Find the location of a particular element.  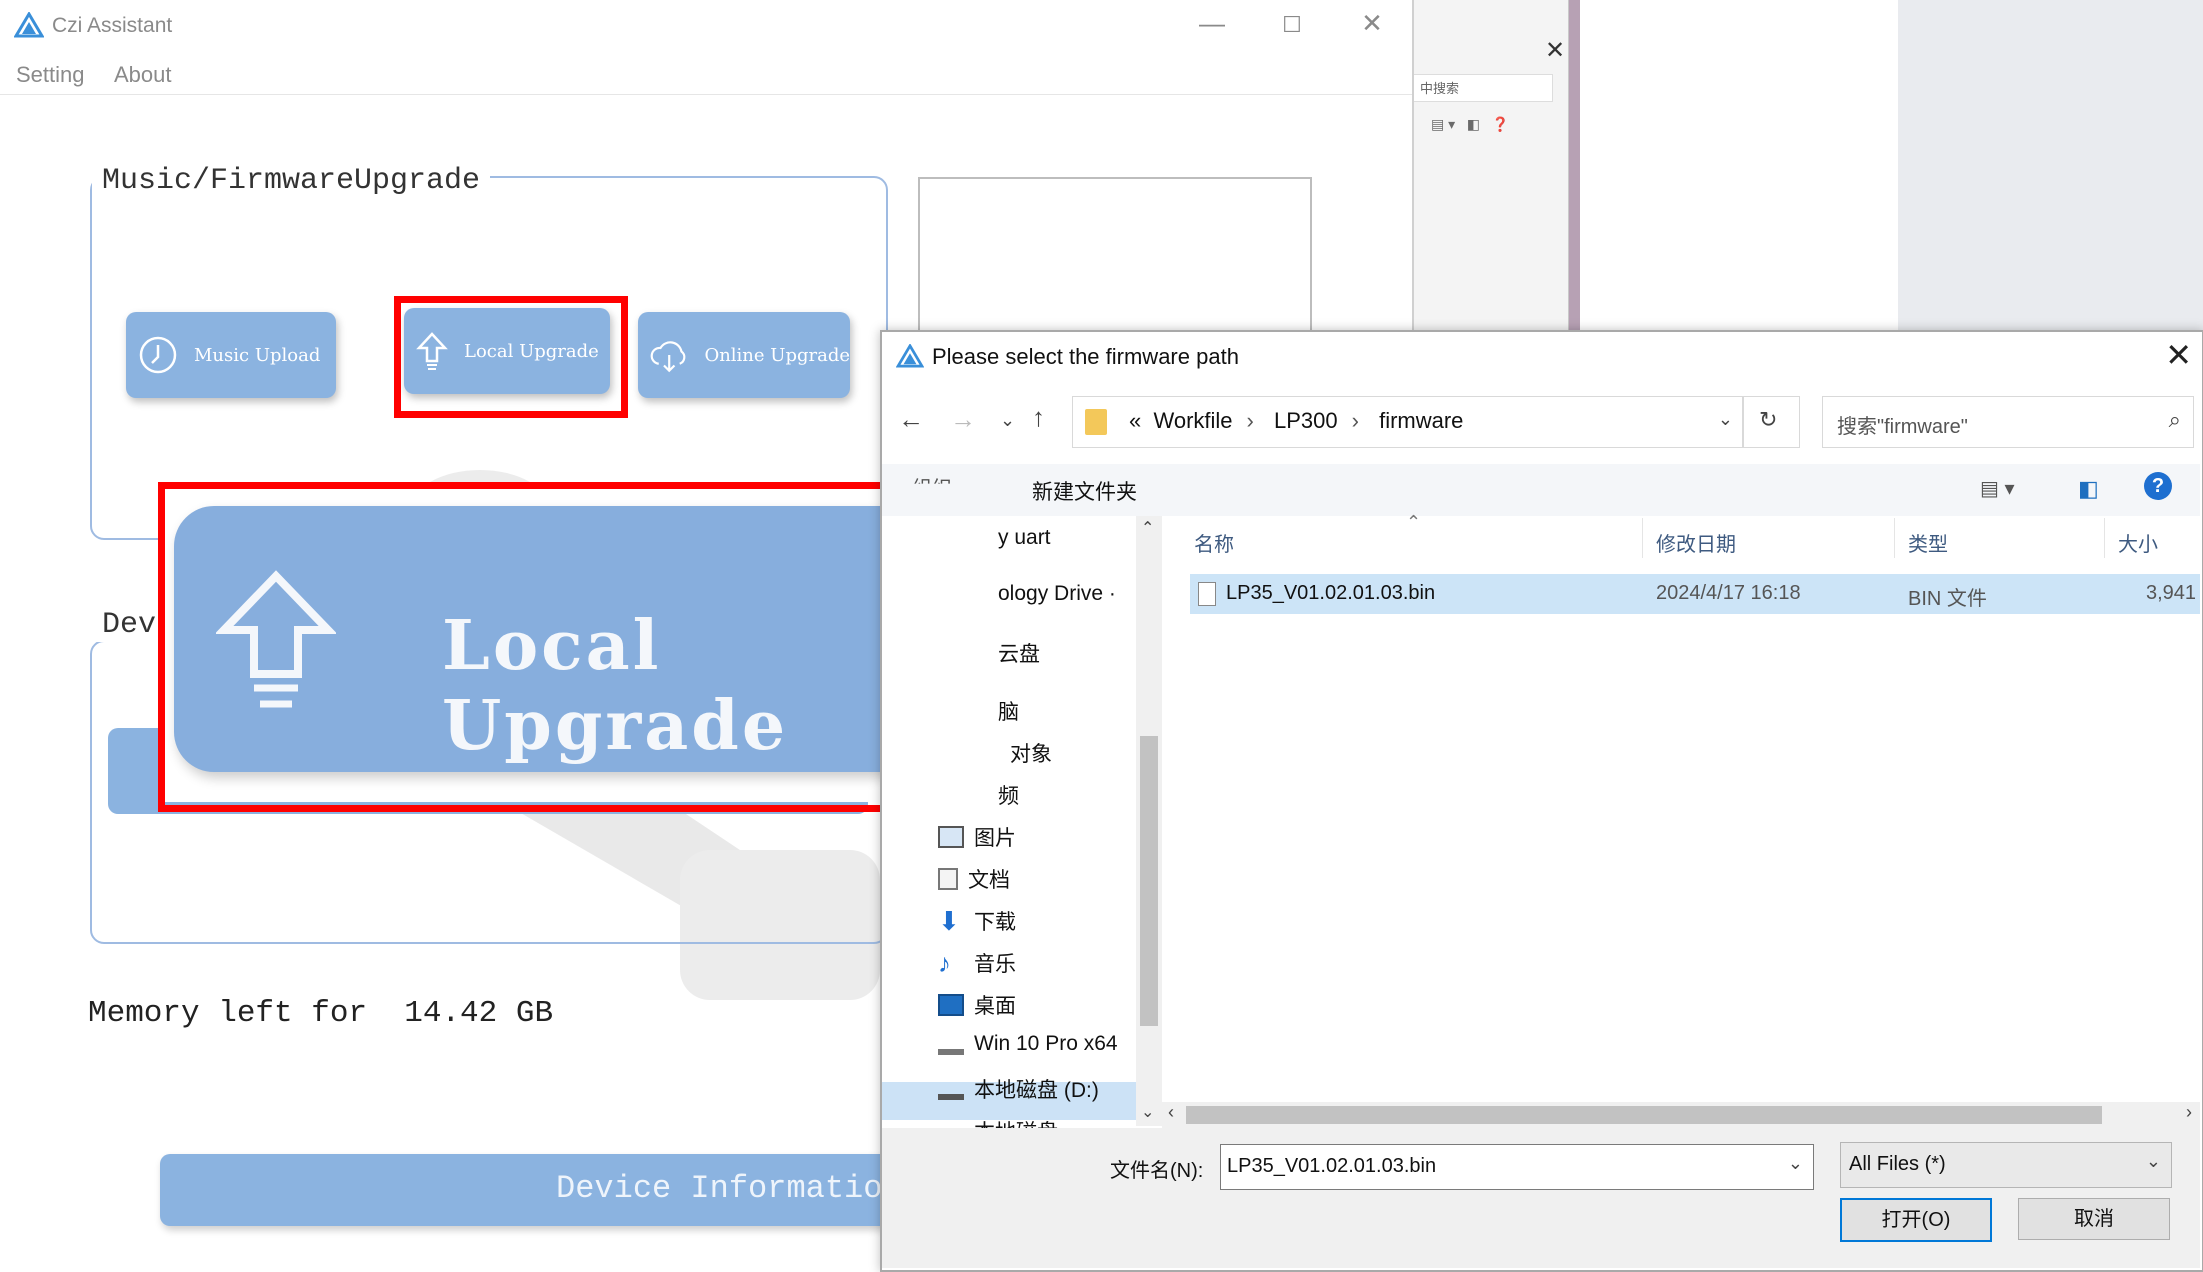

nav-item-label: 文档 is located at coordinates (989, 880).